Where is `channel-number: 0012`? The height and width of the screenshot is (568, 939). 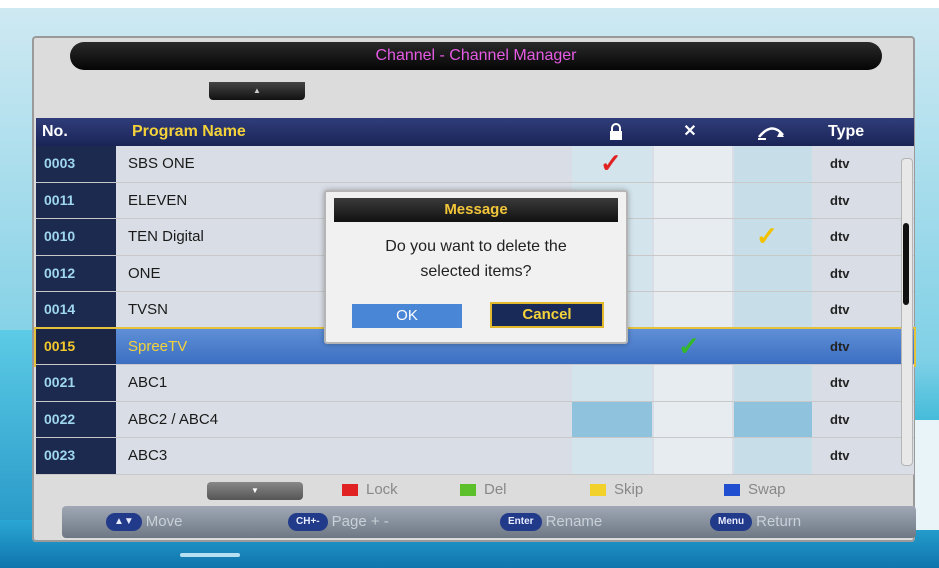
channel-number: 0012 is located at coordinates (76, 273).